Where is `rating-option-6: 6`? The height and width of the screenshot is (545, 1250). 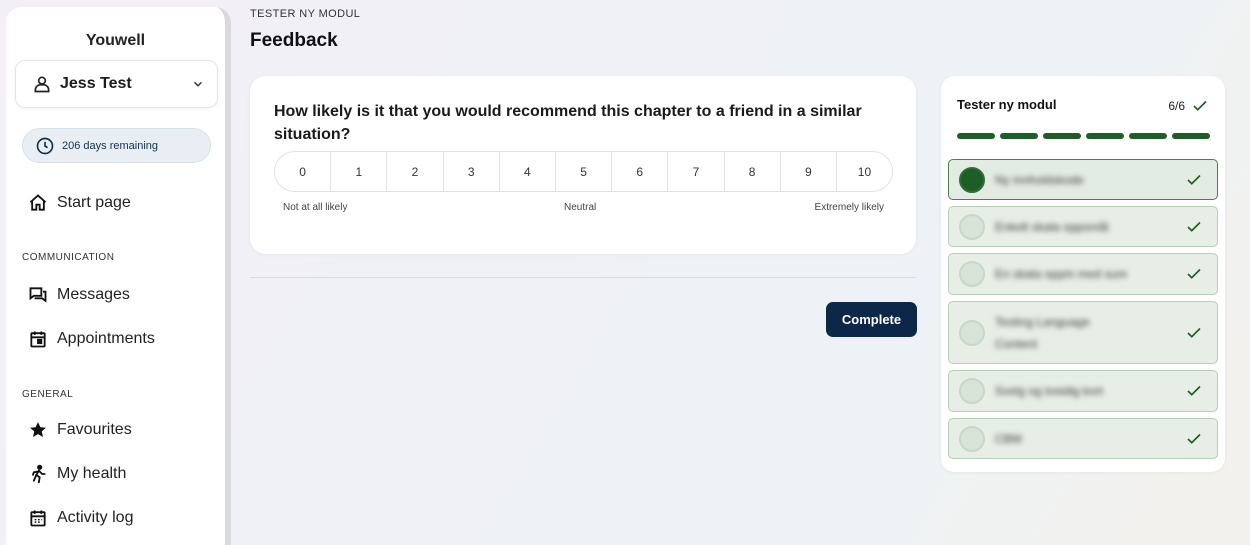 rating-option-6: 6 is located at coordinates (640, 171).